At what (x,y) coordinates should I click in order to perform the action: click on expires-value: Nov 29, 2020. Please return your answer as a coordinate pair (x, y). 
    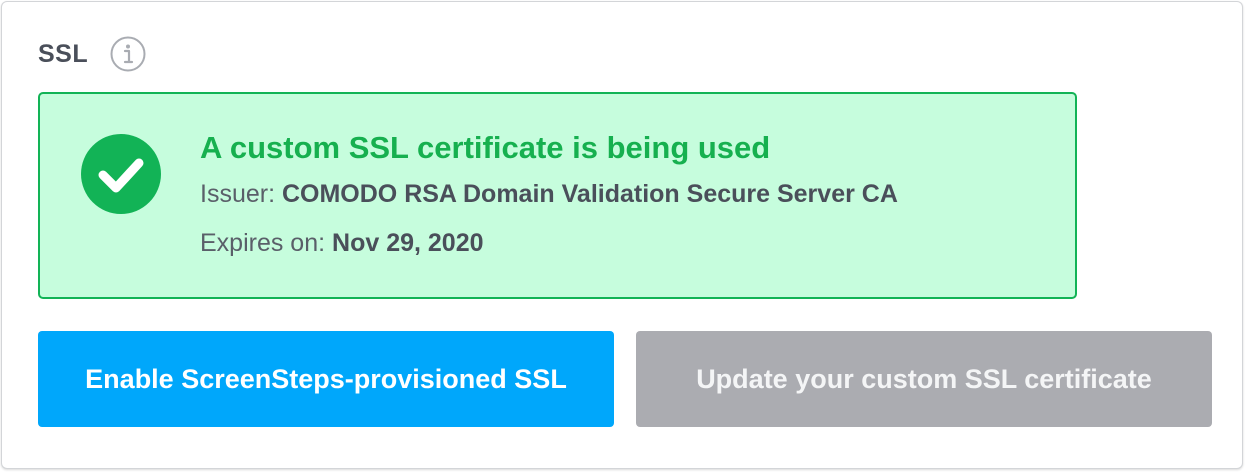
    Looking at the image, I should click on (408, 243).